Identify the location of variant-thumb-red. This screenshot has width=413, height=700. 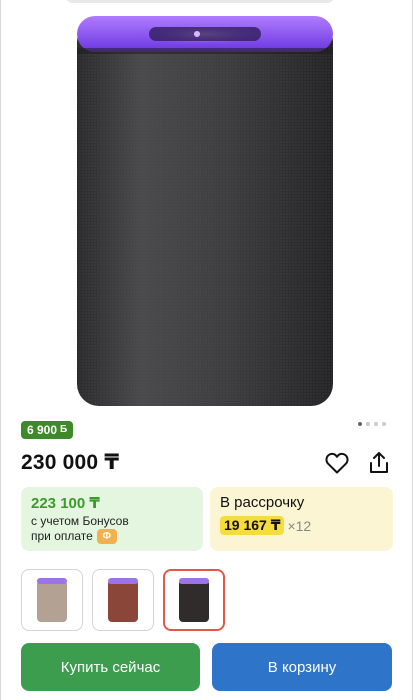
(123, 600).